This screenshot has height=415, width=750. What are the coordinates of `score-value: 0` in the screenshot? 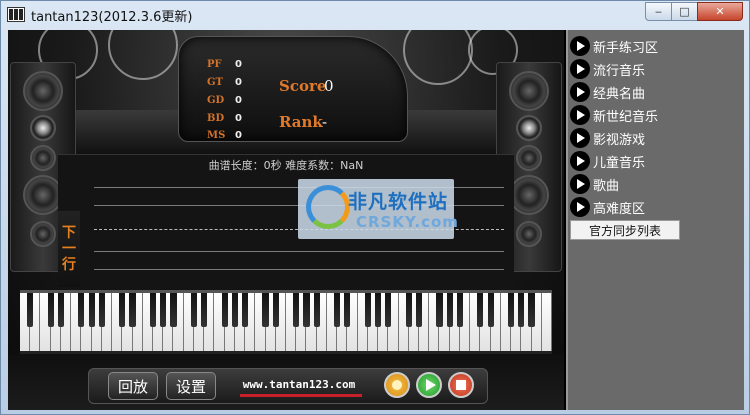 It's located at (329, 86).